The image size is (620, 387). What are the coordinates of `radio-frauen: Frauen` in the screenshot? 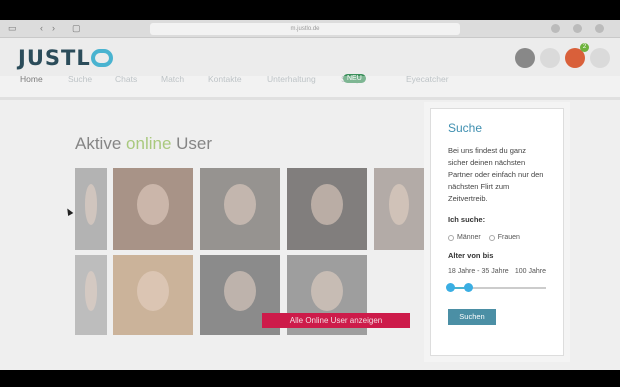 It's located at (504, 237).